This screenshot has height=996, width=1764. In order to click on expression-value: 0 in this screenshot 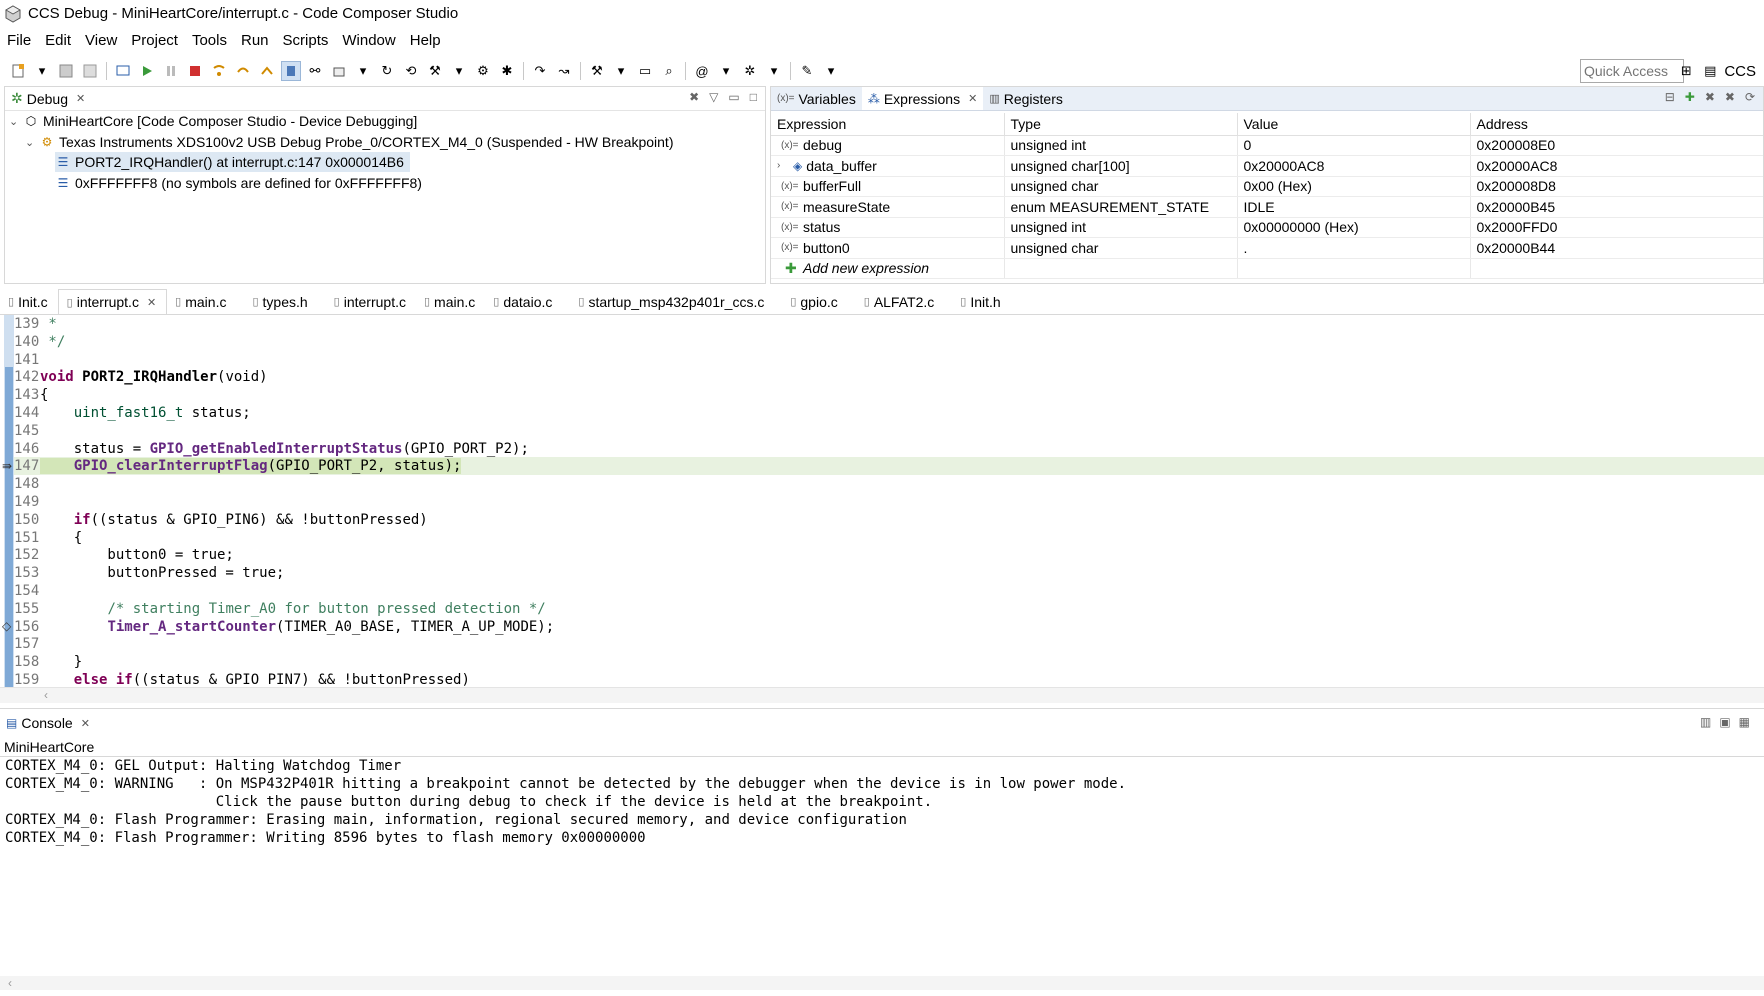, I will do `click(1354, 145)`.